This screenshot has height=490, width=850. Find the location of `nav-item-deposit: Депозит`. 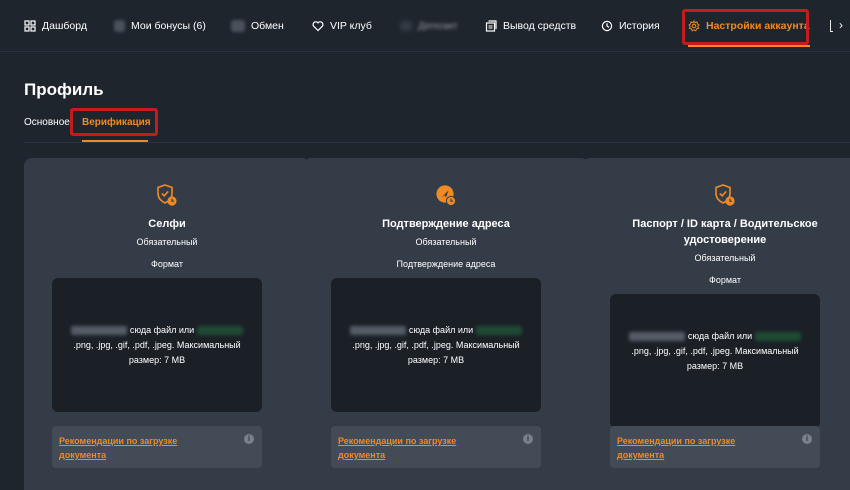

nav-item-deposit: Депозит is located at coordinates (429, 26).